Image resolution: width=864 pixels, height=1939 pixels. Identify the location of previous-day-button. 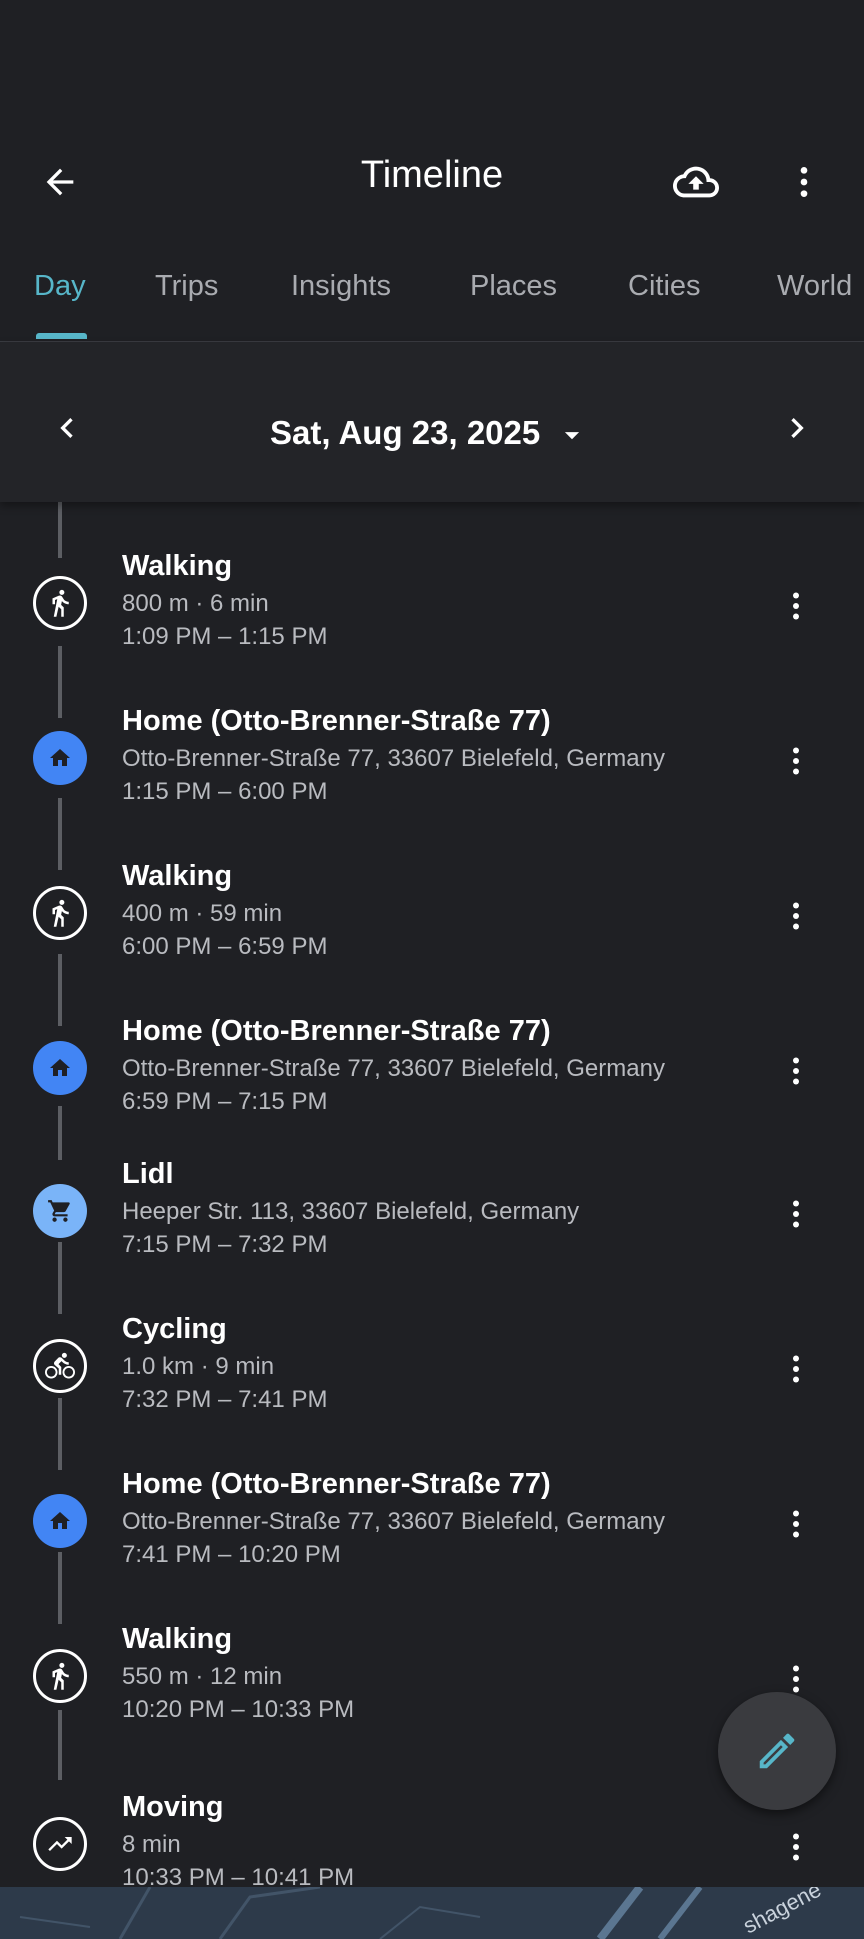
(67, 428).